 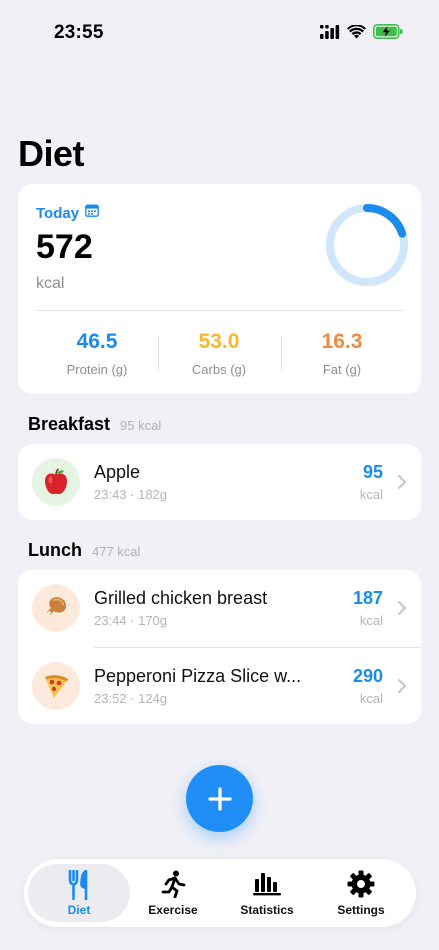 What do you see at coordinates (56, 482) in the screenshot?
I see `apple-icon` at bounding box center [56, 482].